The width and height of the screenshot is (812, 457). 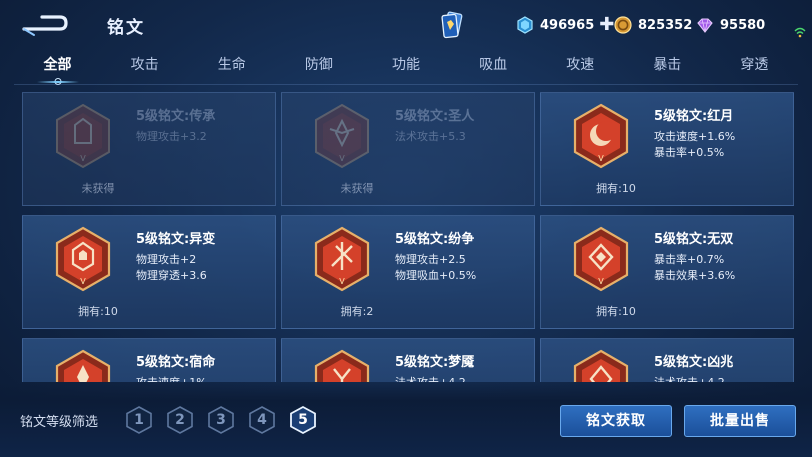 I want to click on tabs-divider, so click(x=406, y=84).